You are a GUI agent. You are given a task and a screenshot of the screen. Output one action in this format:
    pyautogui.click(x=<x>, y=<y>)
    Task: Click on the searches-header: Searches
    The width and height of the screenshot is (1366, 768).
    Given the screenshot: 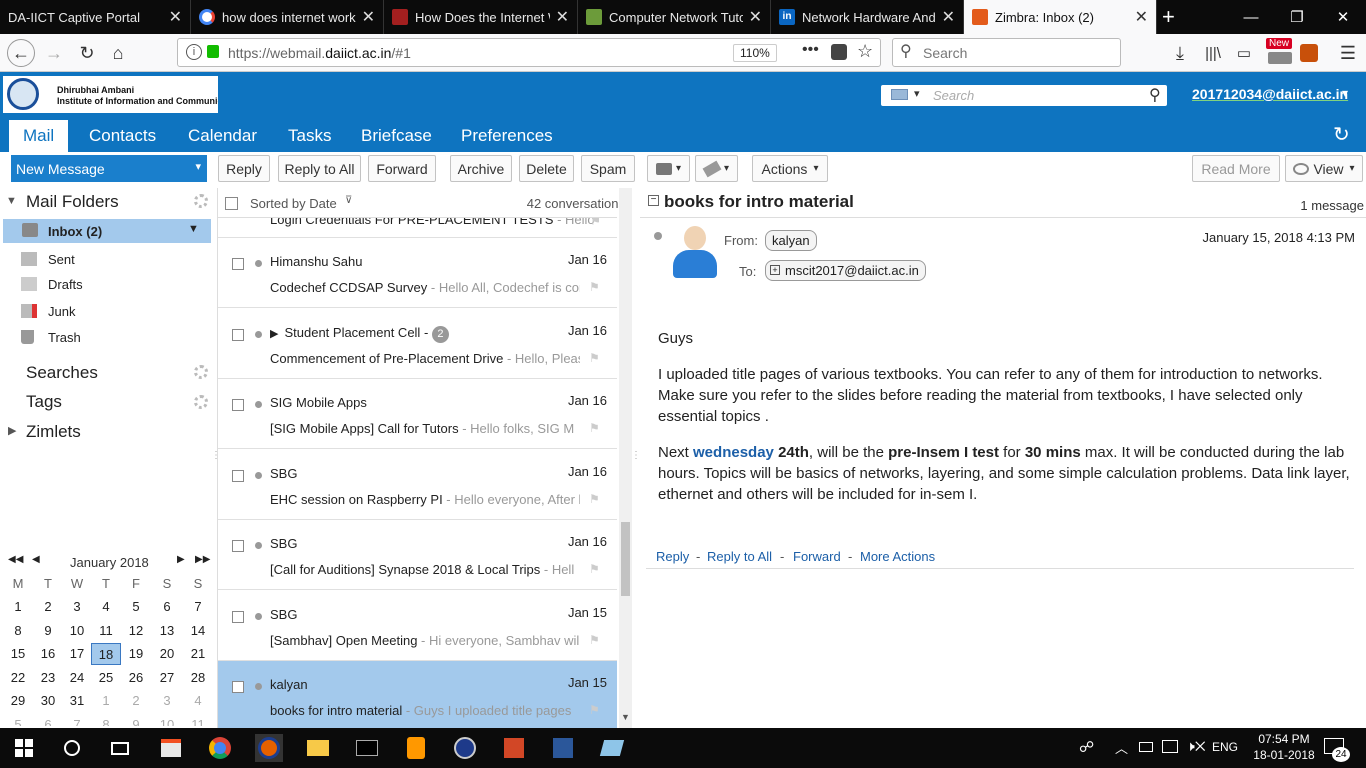 What is the action you would take?
    pyautogui.click(x=62, y=373)
    